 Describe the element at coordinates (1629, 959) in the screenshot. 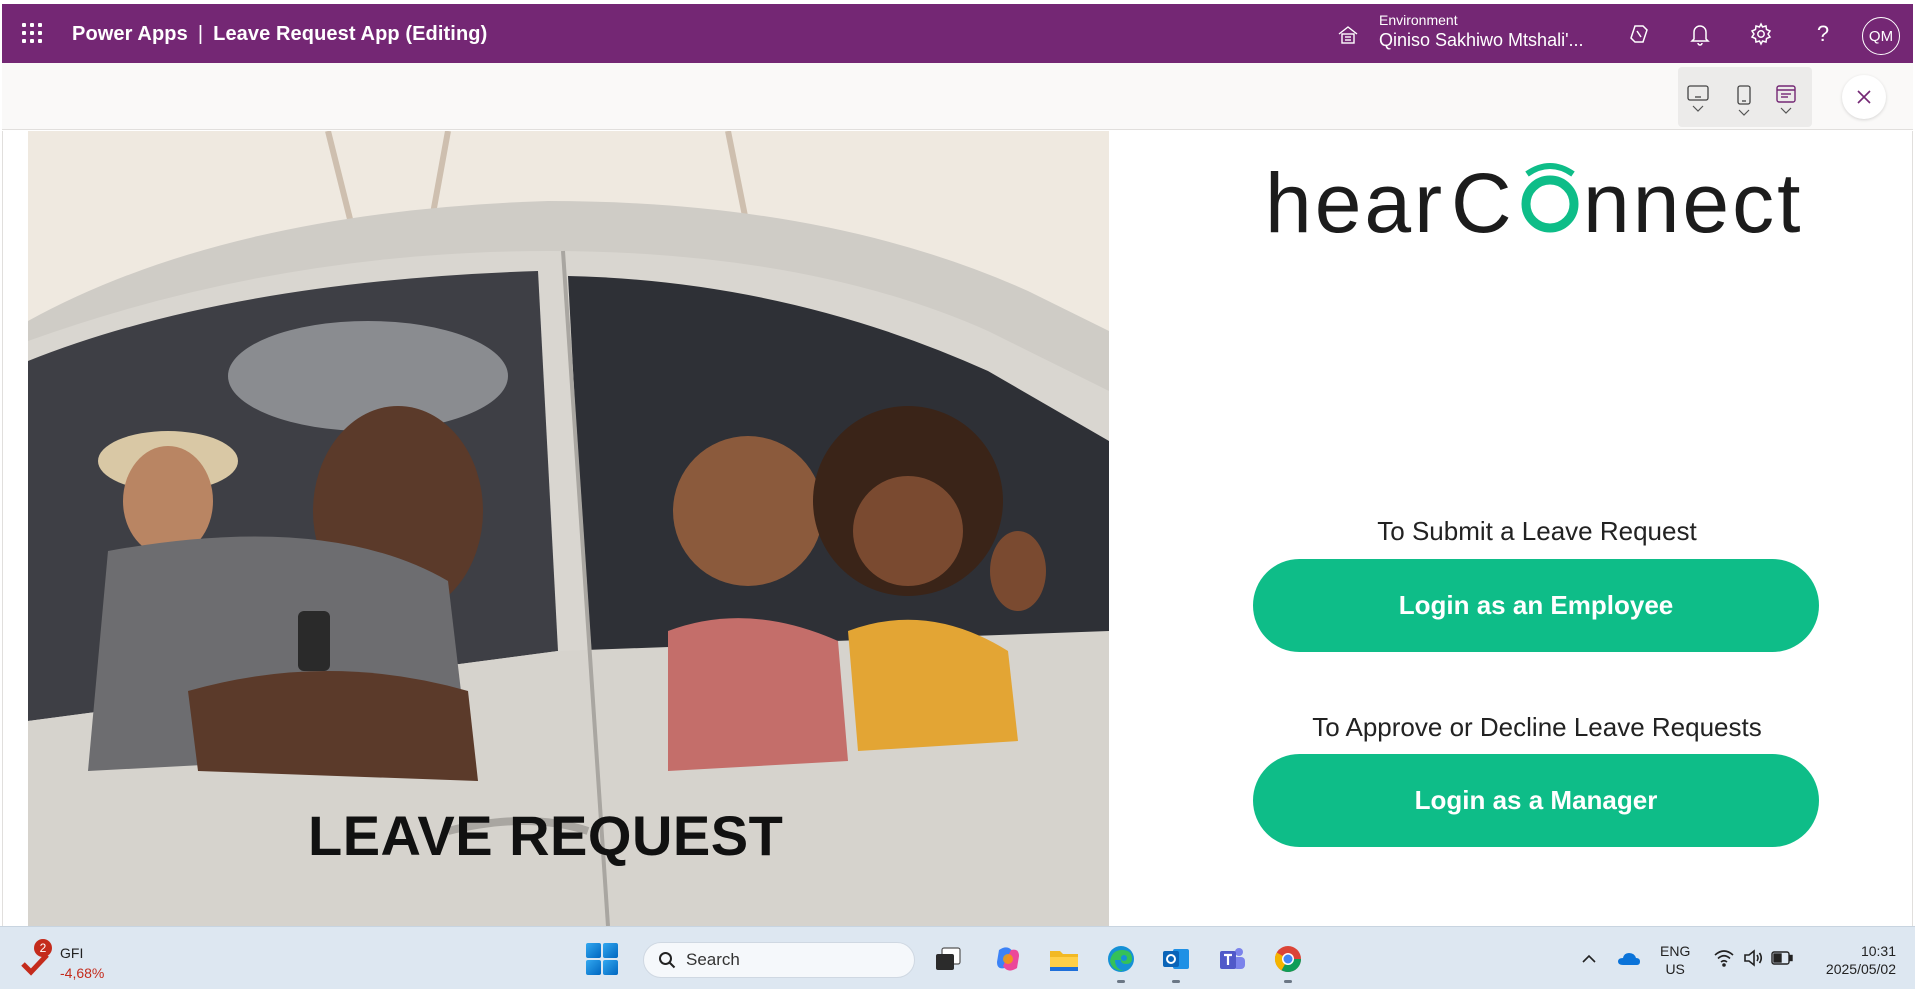

I see `onedrive-icon` at that location.